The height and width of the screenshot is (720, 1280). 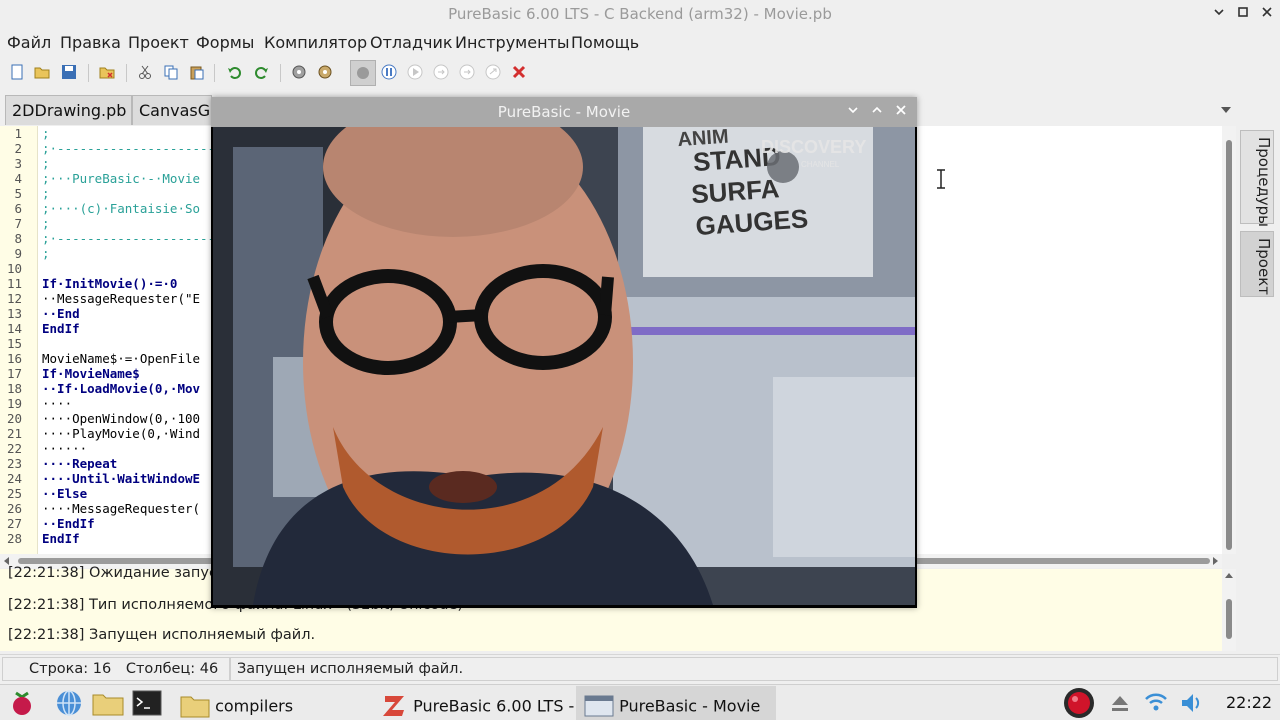 I want to click on minimize-icon, so click(x=1219, y=14).